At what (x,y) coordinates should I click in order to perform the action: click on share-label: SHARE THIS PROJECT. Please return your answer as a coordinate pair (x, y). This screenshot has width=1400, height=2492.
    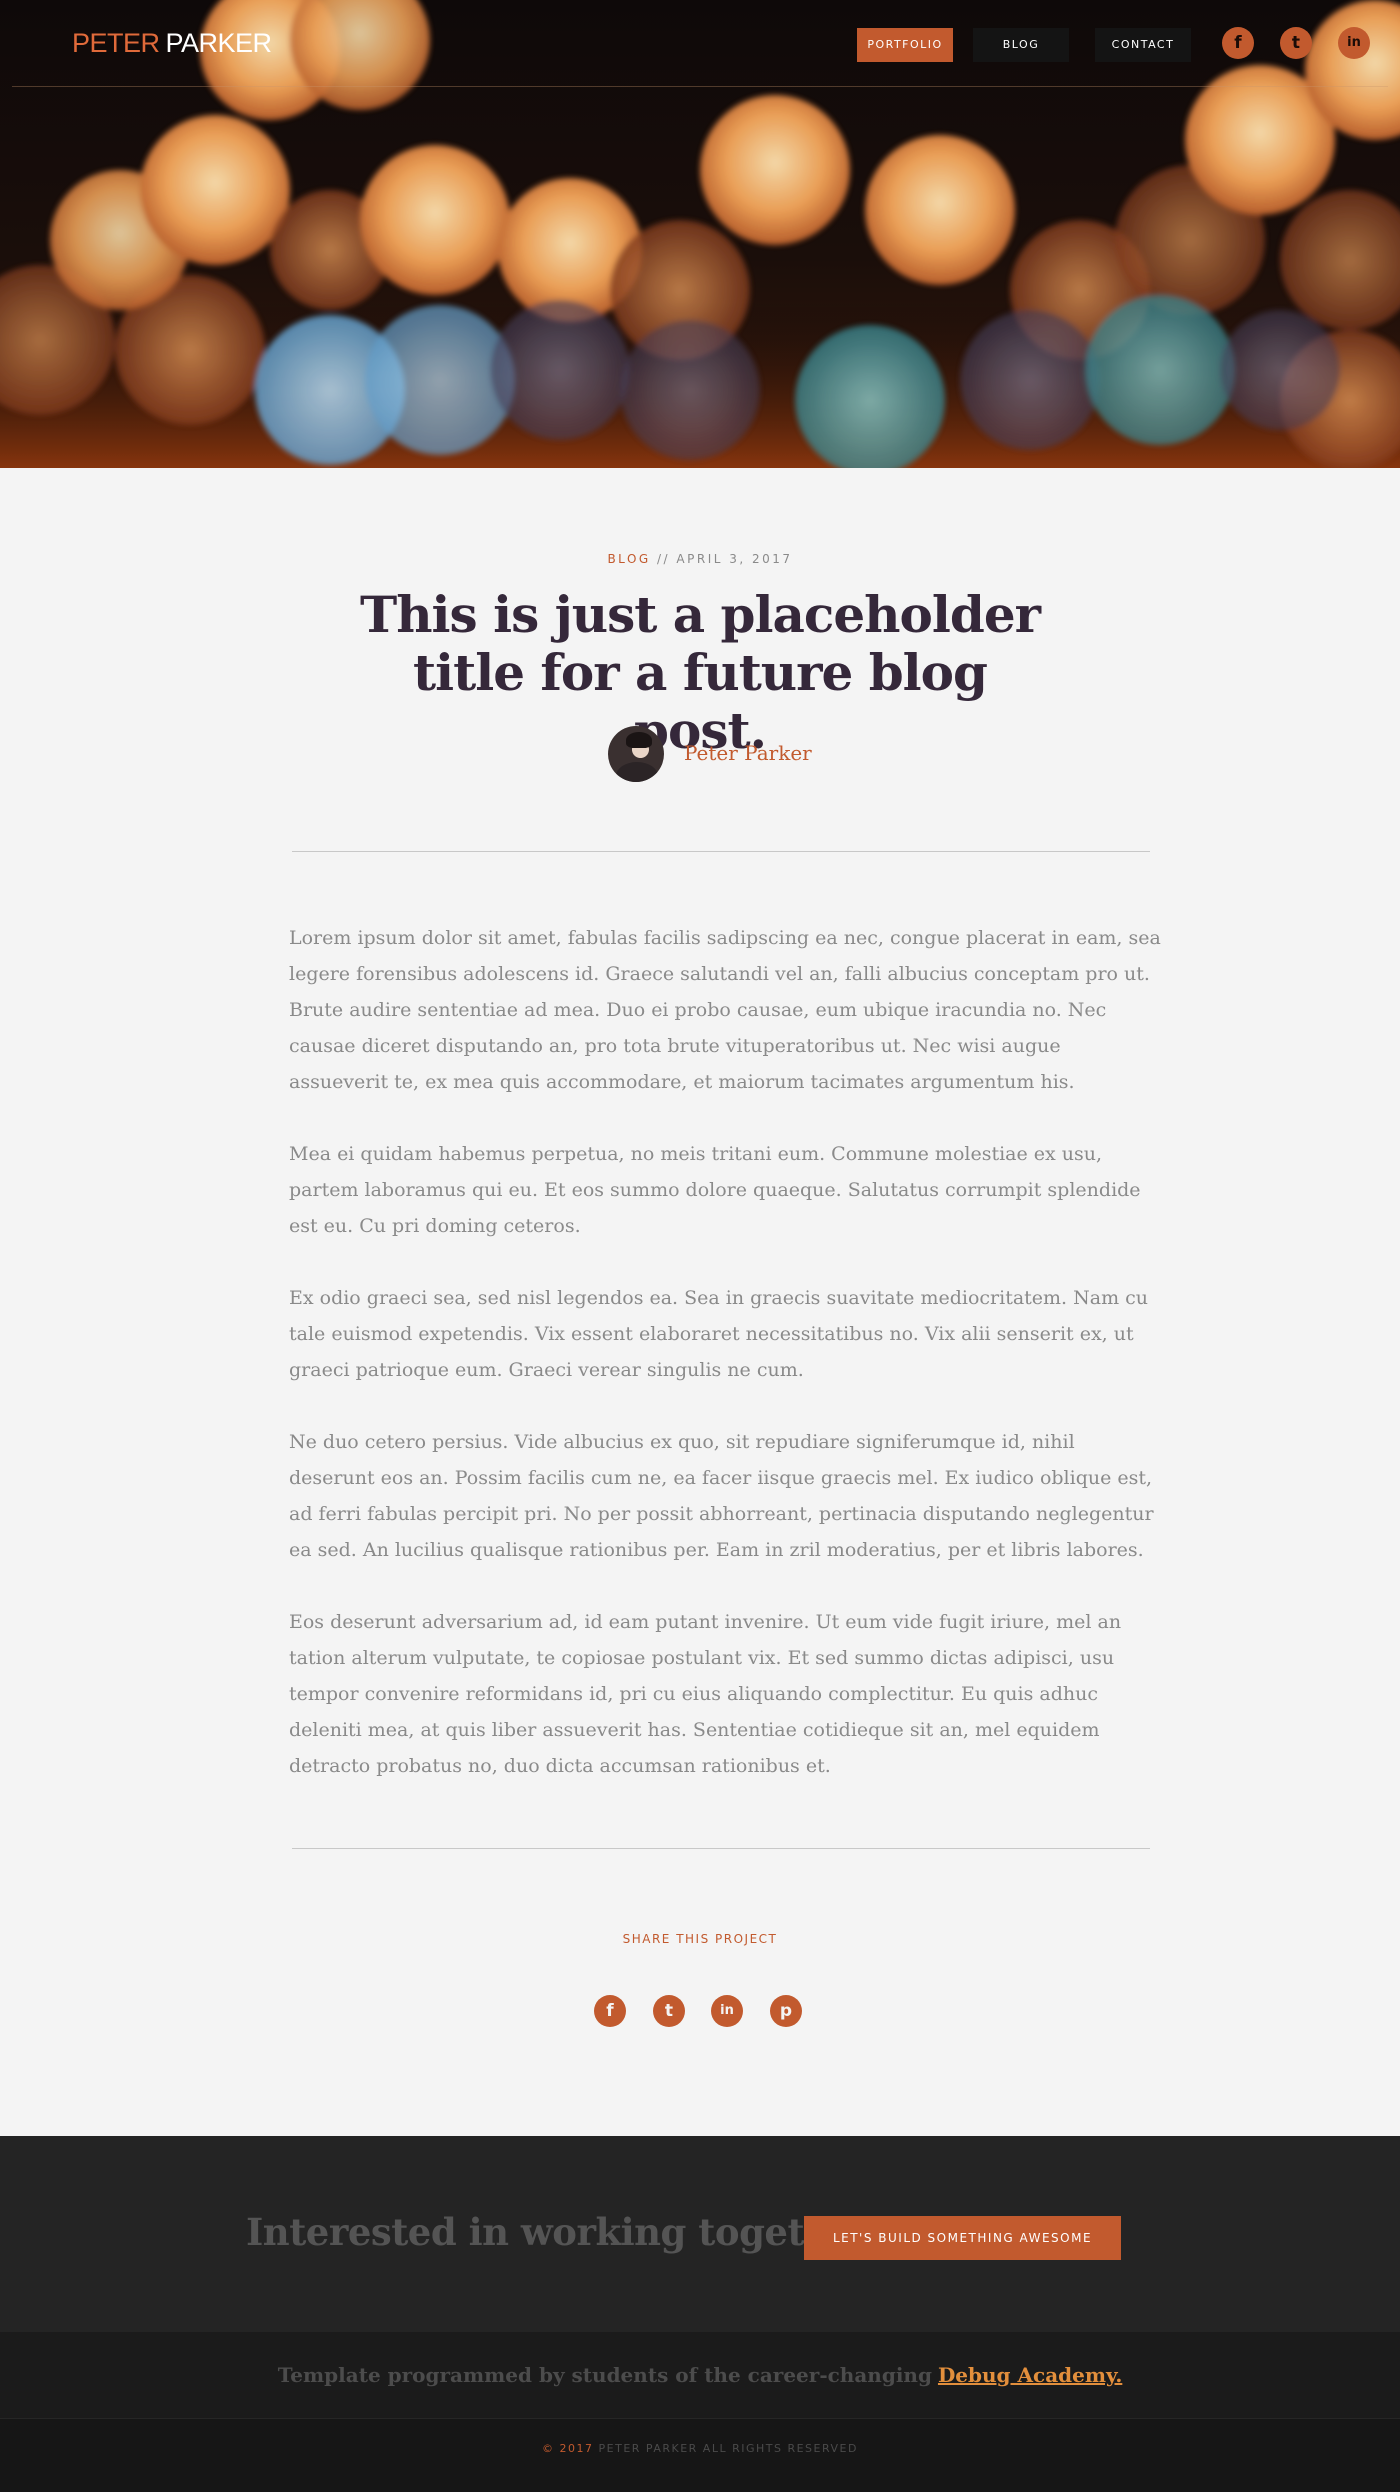
    Looking at the image, I should click on (700, 1939).